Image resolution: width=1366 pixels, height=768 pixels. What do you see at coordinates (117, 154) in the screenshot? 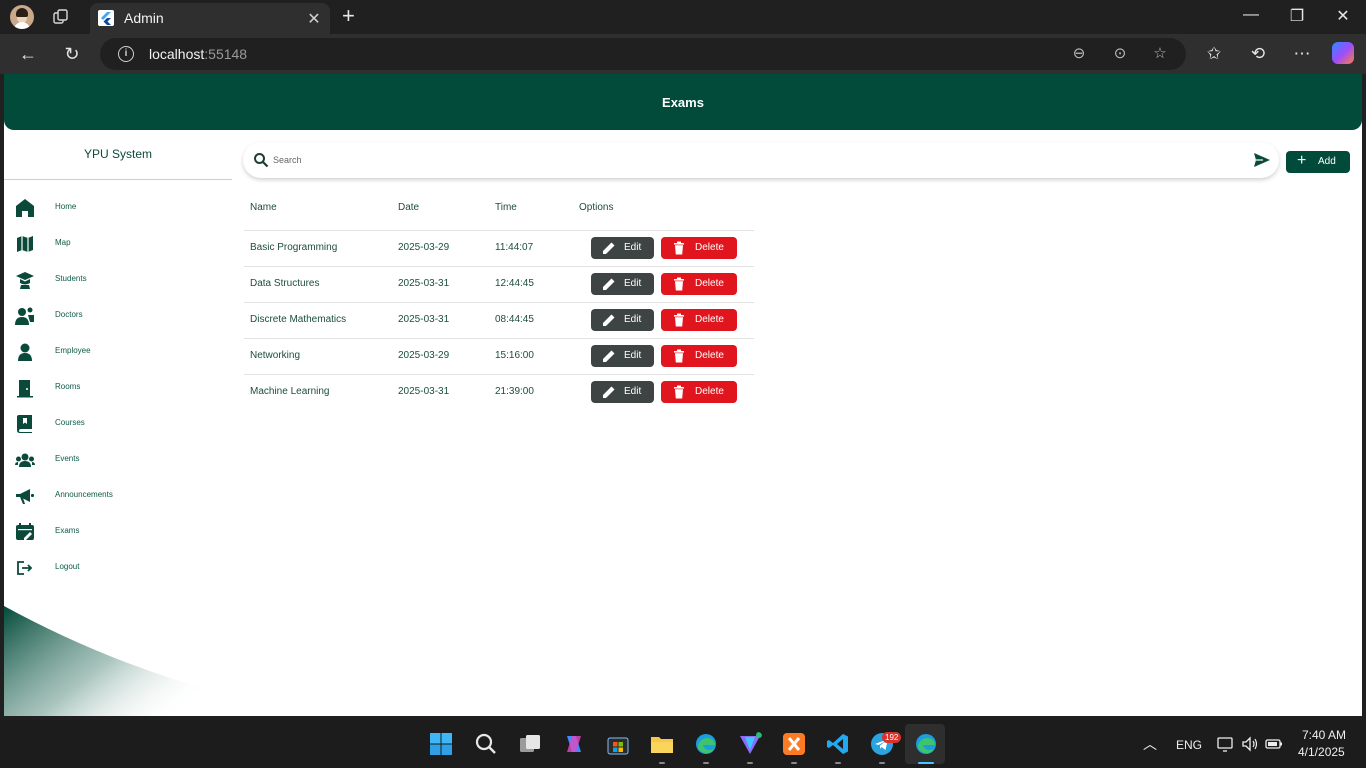
I see `brand-title: YPU System` at bounding box center [117, 154].